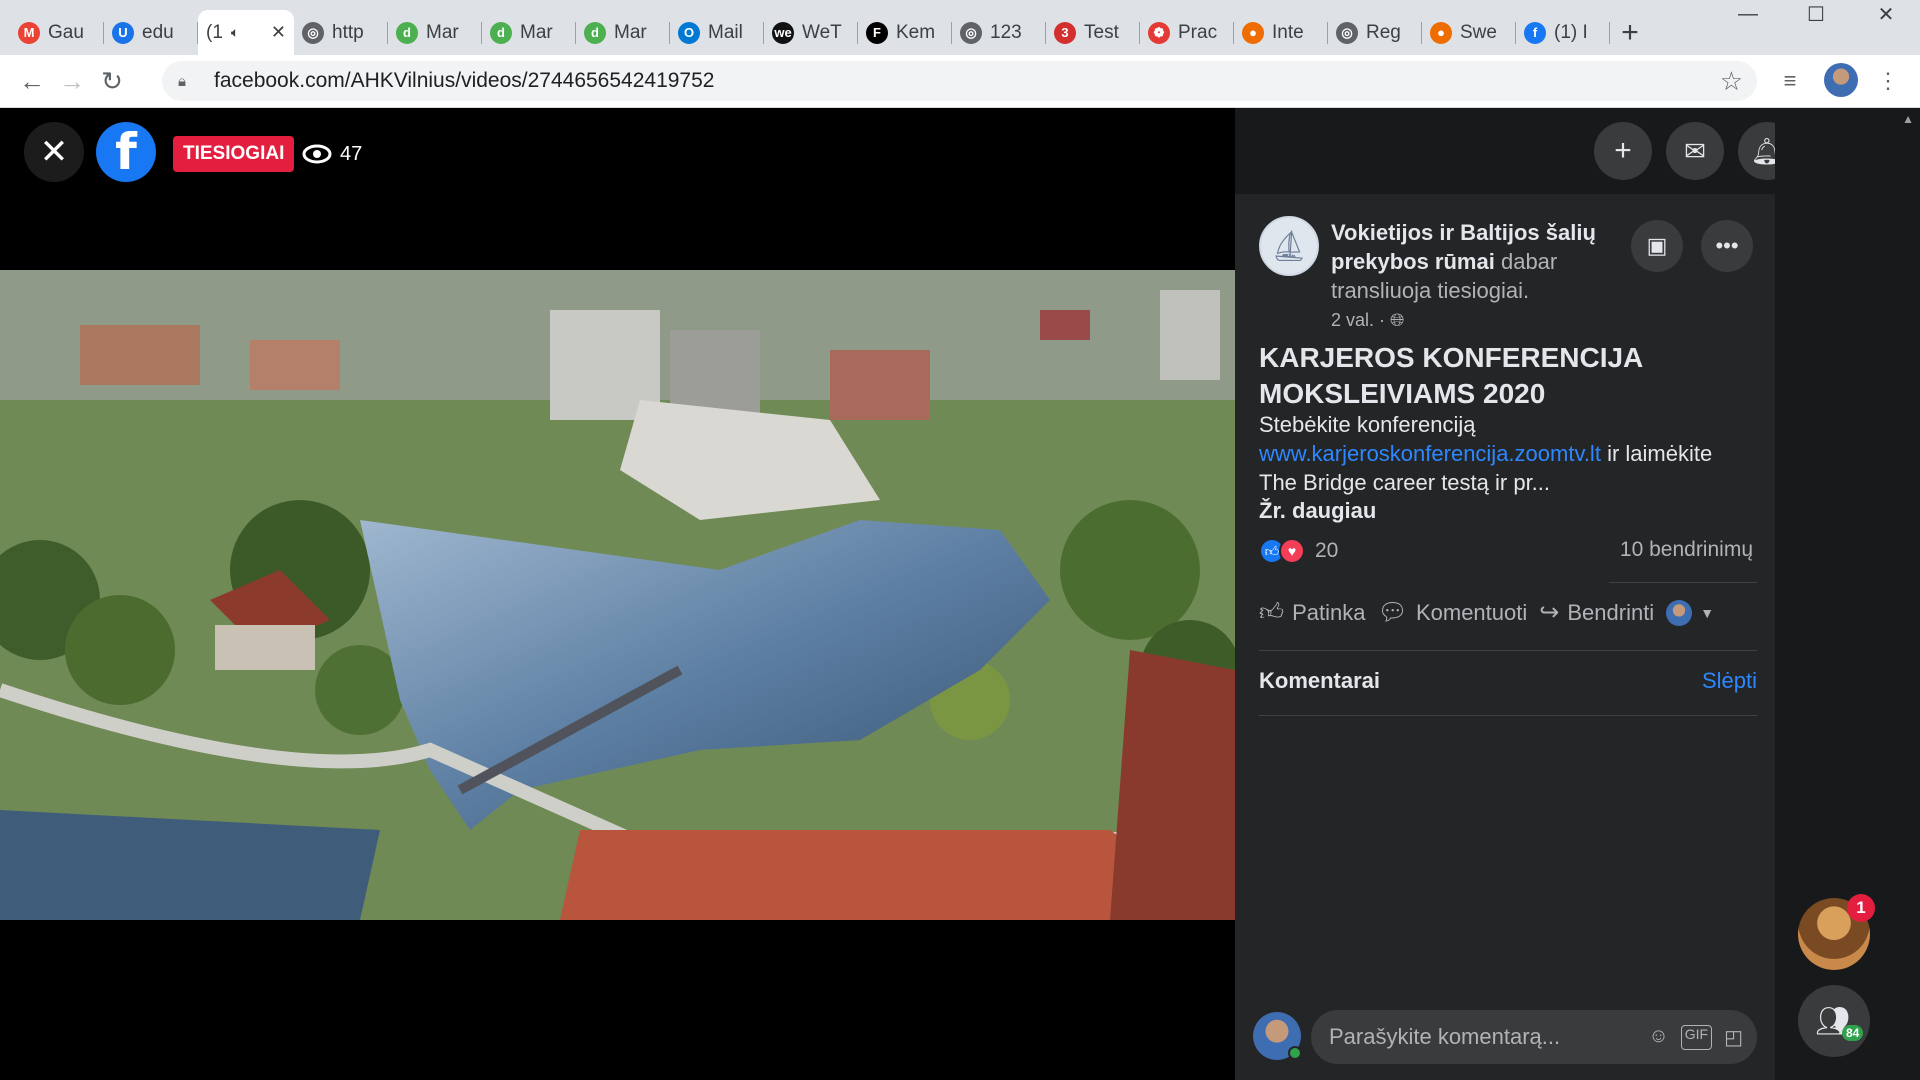  I want to click on browser-tab: ❁ Prac, so click(1187, 32).